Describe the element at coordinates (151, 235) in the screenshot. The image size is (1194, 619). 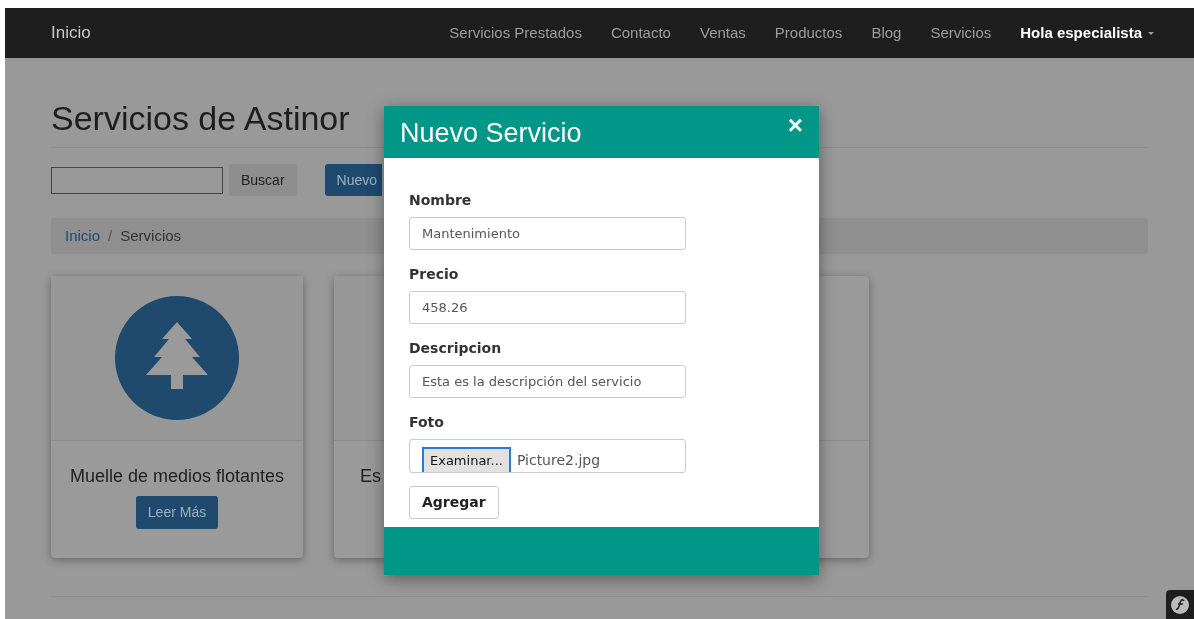
I see `breadcrumb-current: Servicios` at that location.